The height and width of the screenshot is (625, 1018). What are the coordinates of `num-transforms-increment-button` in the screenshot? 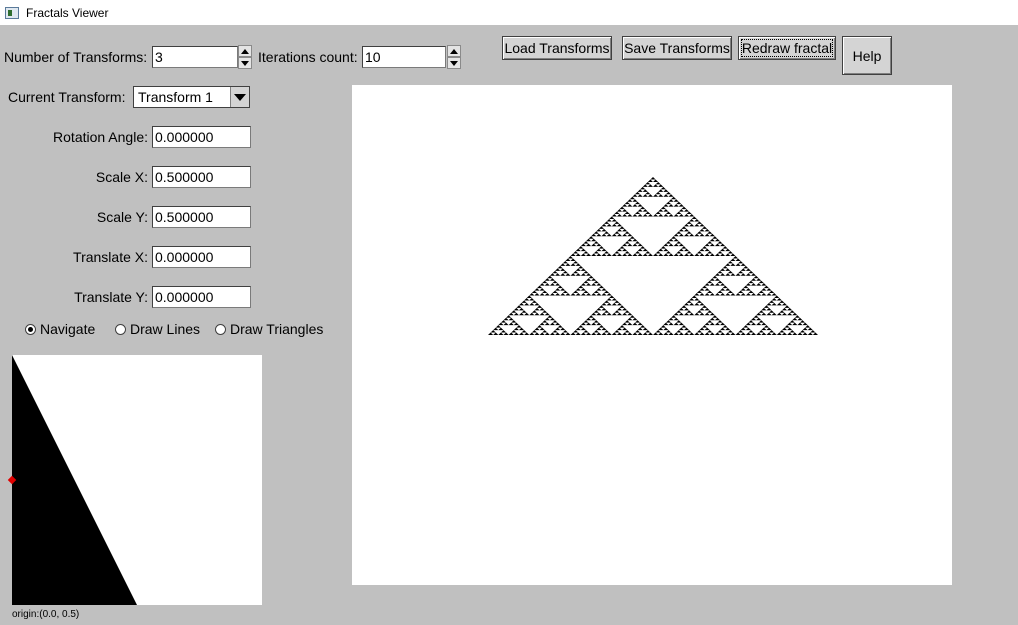 It's located at (245, 51).